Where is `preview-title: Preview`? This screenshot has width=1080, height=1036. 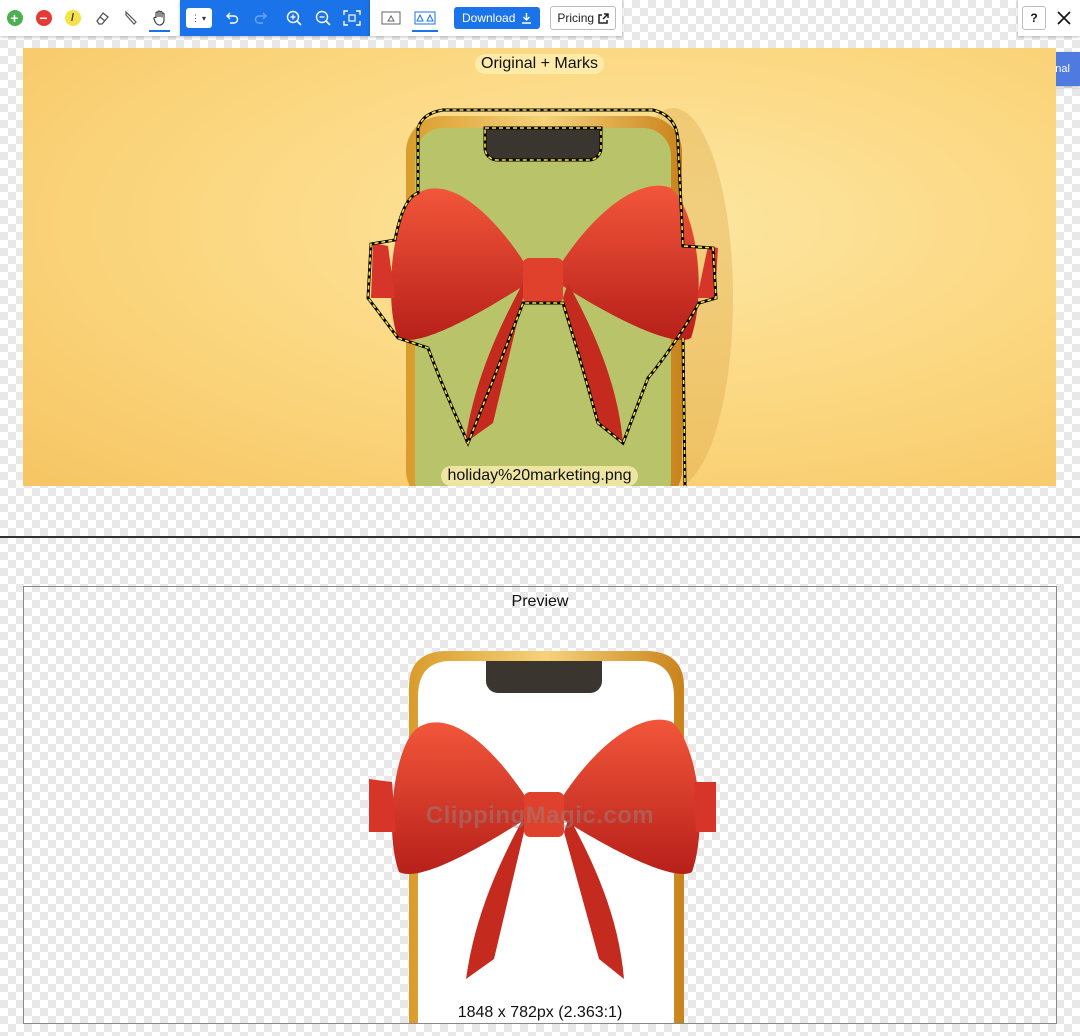
preview-title: Preview is located at coordinates (540, 601).